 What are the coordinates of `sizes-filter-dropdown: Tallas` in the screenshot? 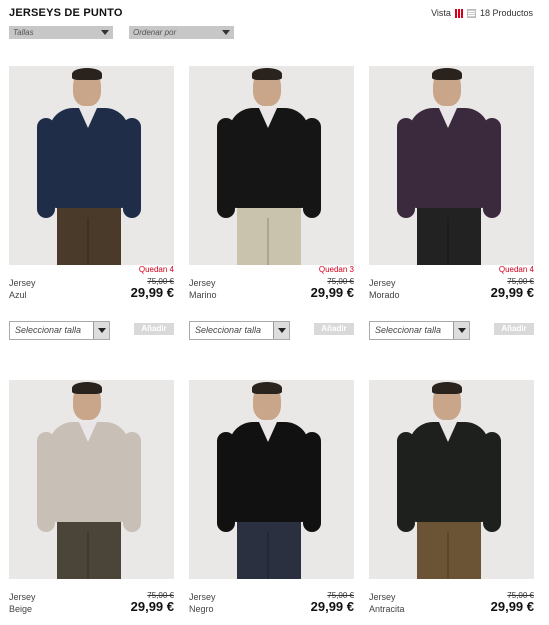 It's located at (61, 32).